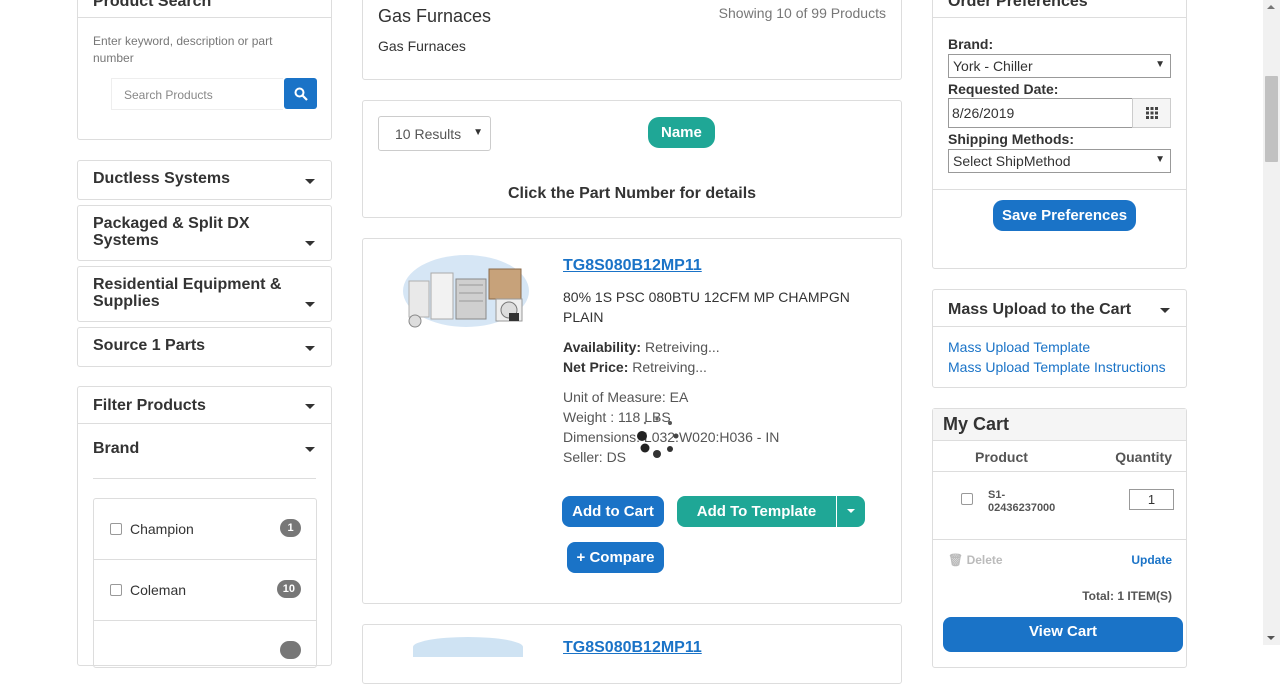 The height and width of the screenshot is (684, 1280). I want to click on brand-select-value: York - Chiller, so click(993, 66).